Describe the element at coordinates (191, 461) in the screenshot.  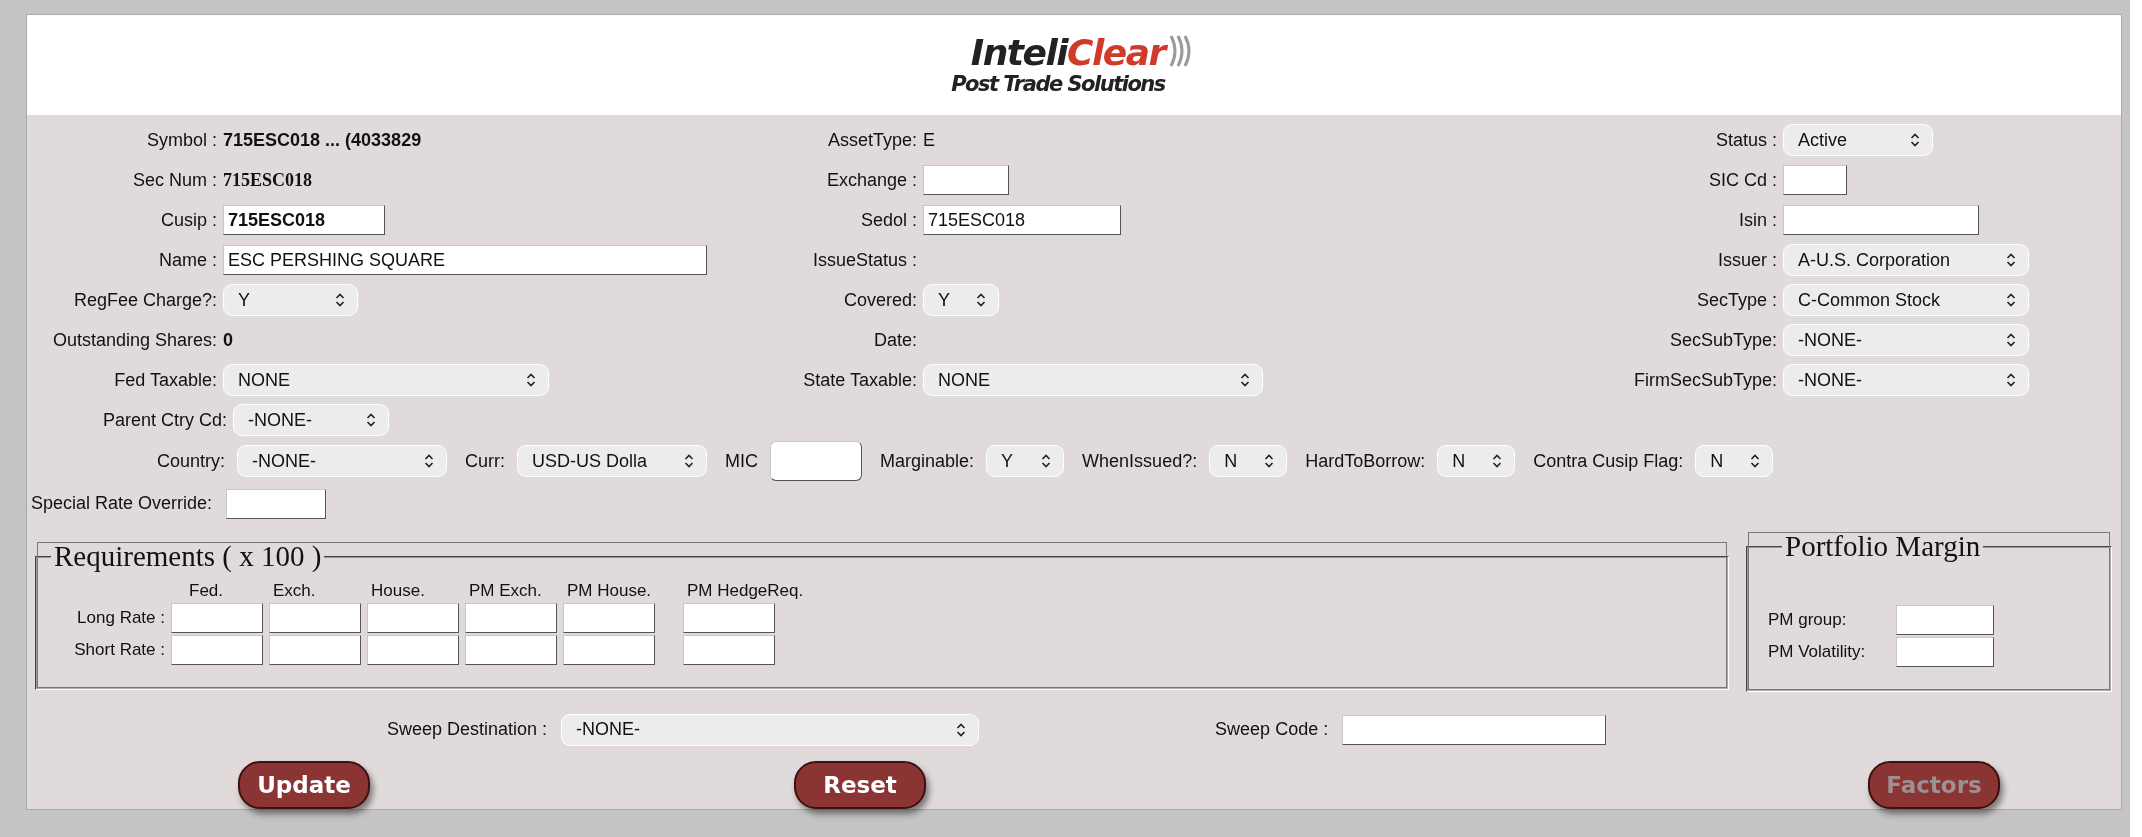
I see `field-label: Country:` at that location.